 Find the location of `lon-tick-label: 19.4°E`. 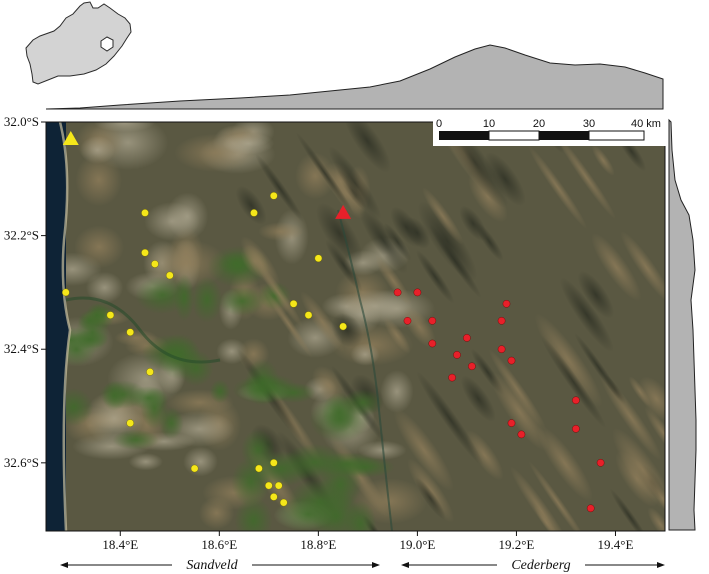

lon-tick-label: 19.4°E is located at coordinates (616, 544).